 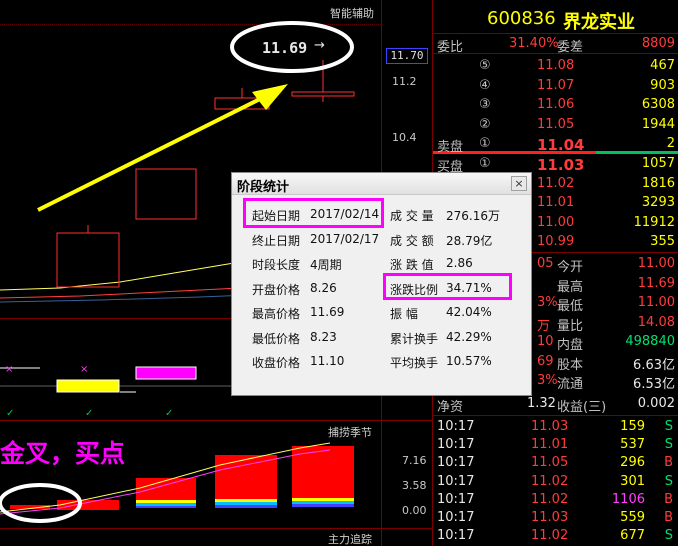 I want to click on indicator-y-label: 0.00, so click(x=414, y=510).